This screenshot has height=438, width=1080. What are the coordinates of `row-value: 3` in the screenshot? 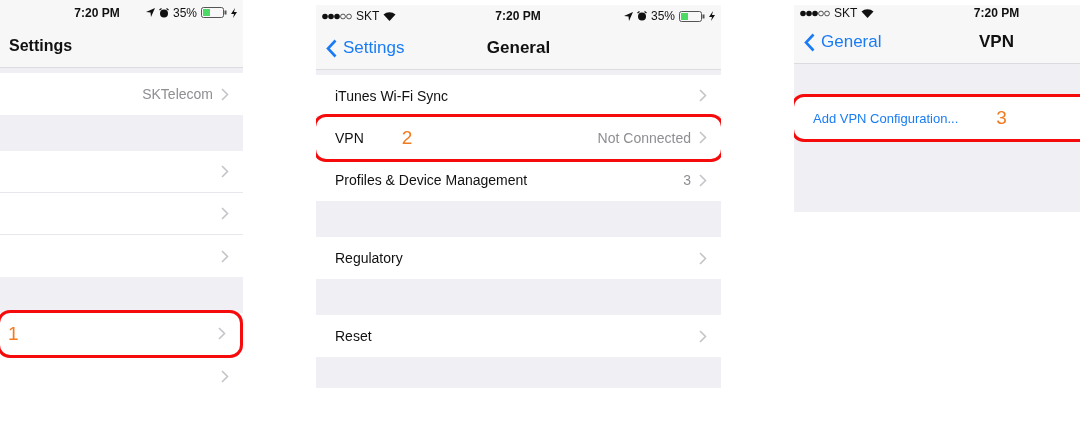 It's located at (687, 180).